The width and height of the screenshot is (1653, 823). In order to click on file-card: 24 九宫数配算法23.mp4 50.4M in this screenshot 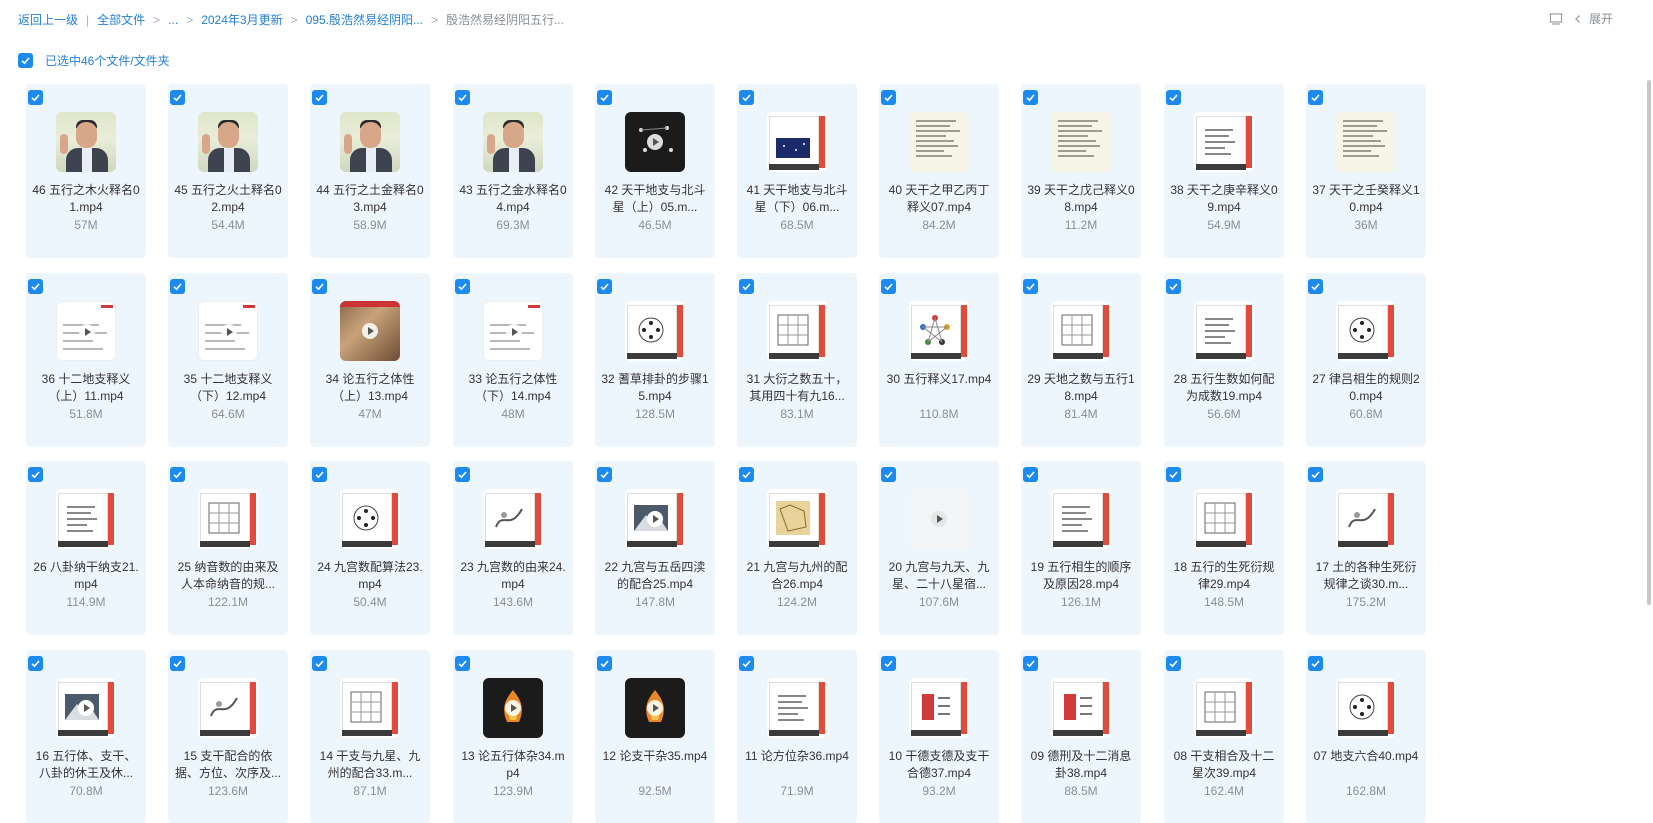, I will do `click(370, 548)`.